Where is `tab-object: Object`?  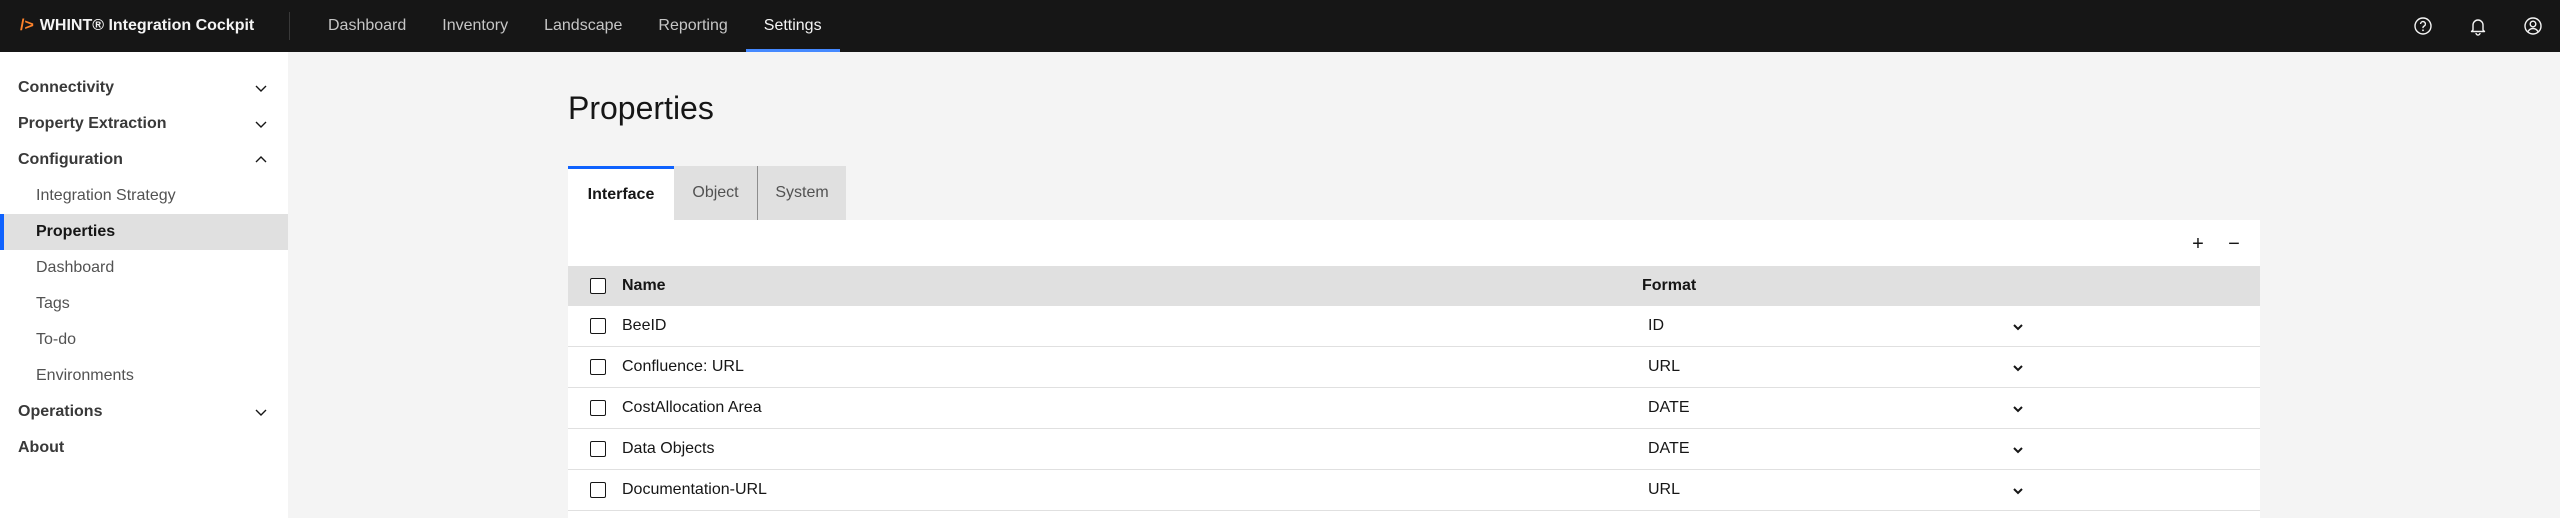
tab-object: Object is located at coordinates (716, 193).